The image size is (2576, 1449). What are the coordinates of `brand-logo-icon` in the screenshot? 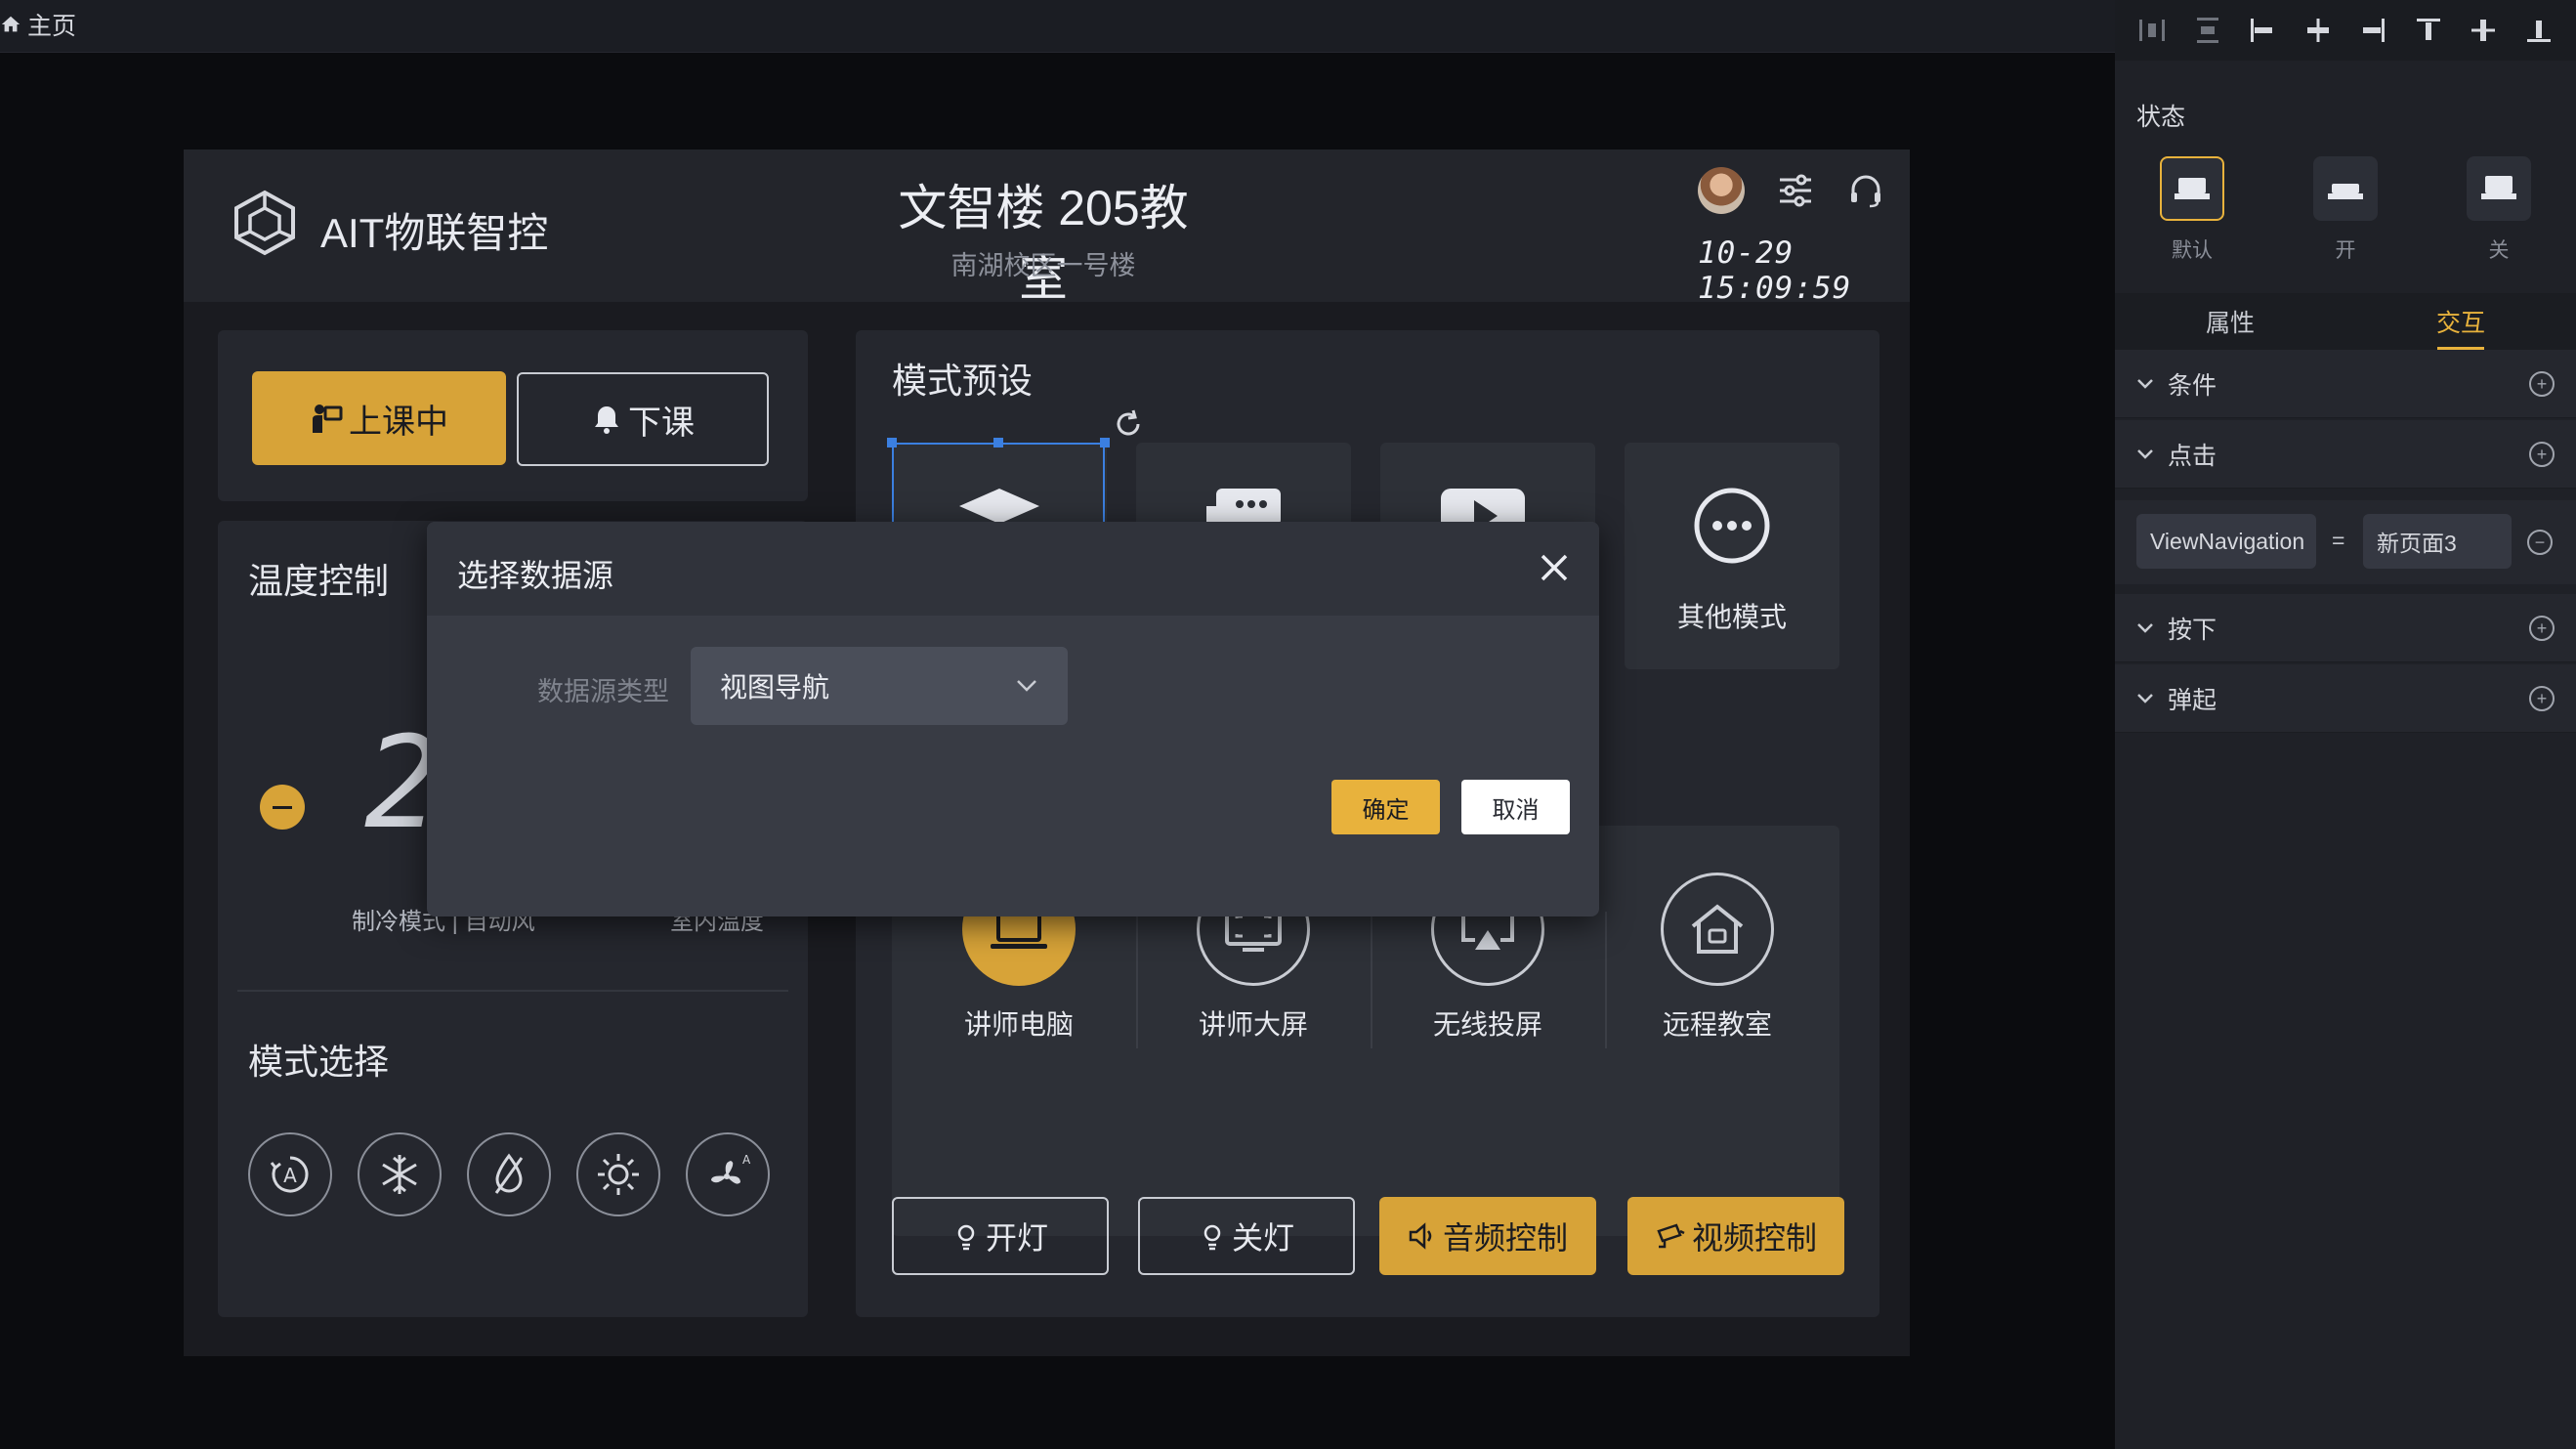 It's located at (264, 223).